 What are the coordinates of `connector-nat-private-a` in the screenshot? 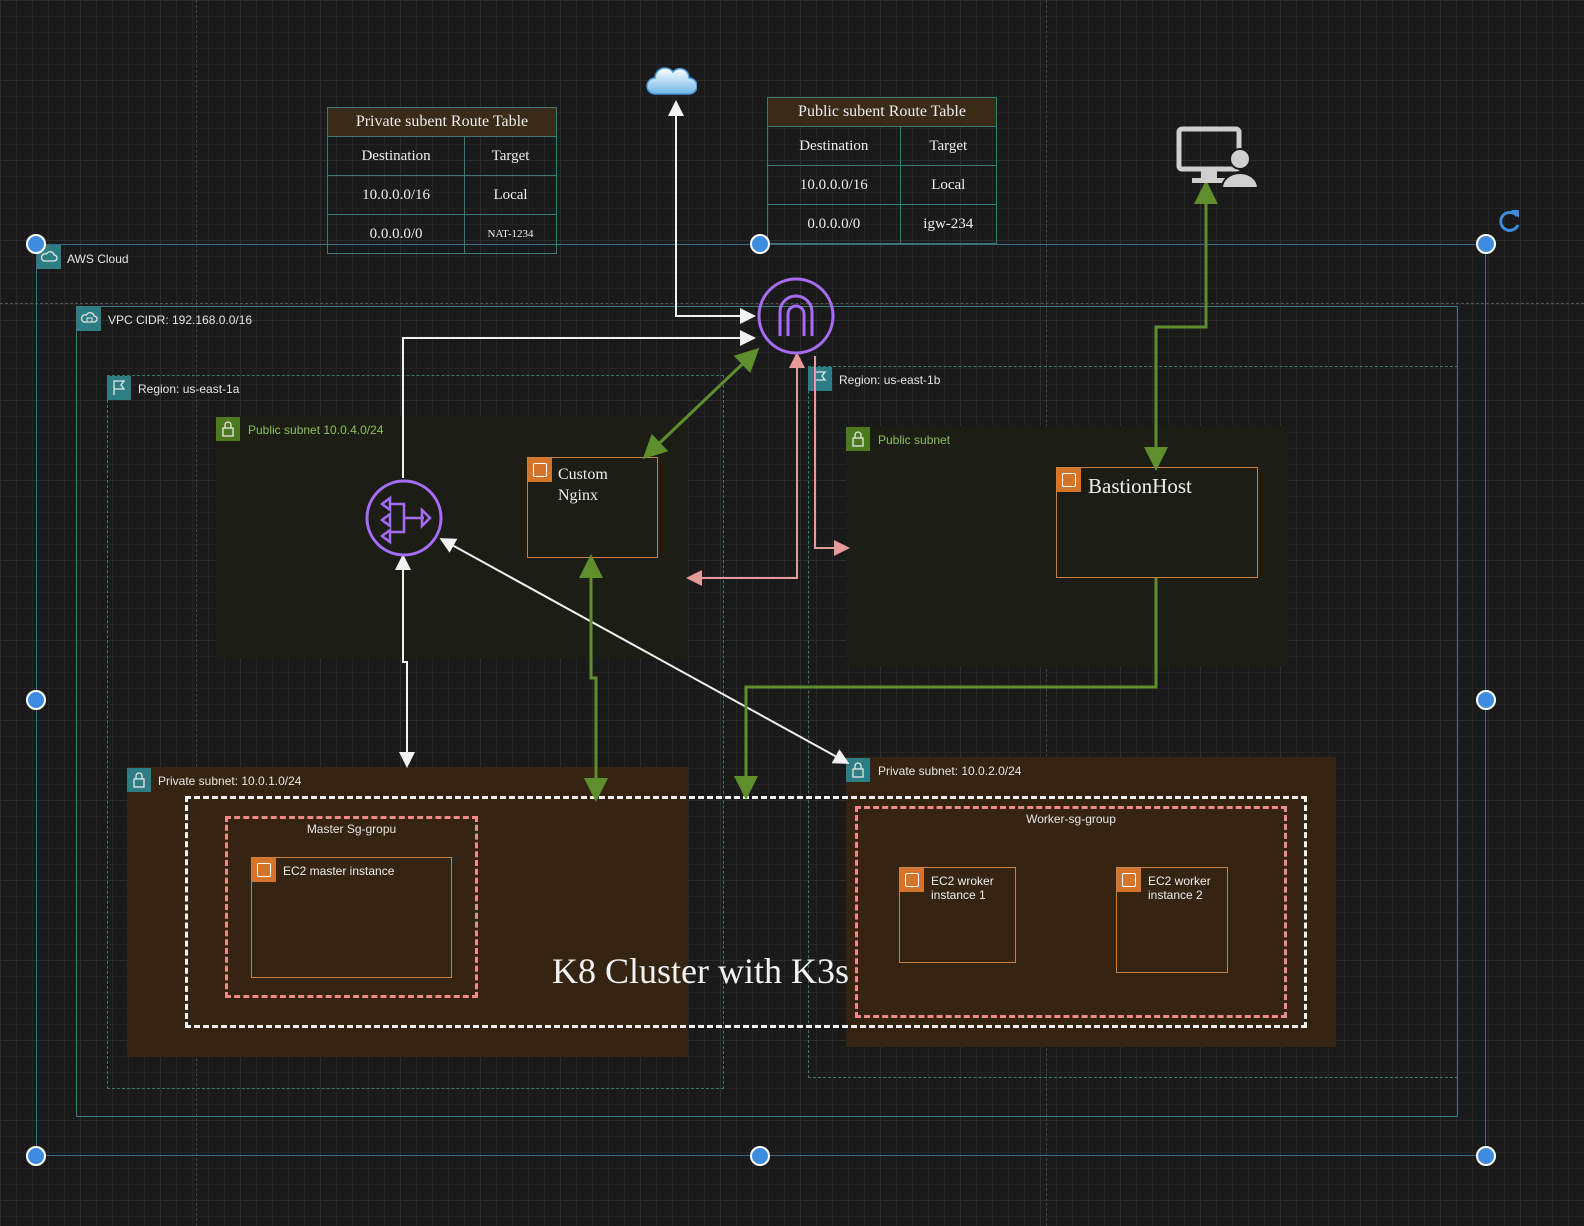 It's located at (405, 661).